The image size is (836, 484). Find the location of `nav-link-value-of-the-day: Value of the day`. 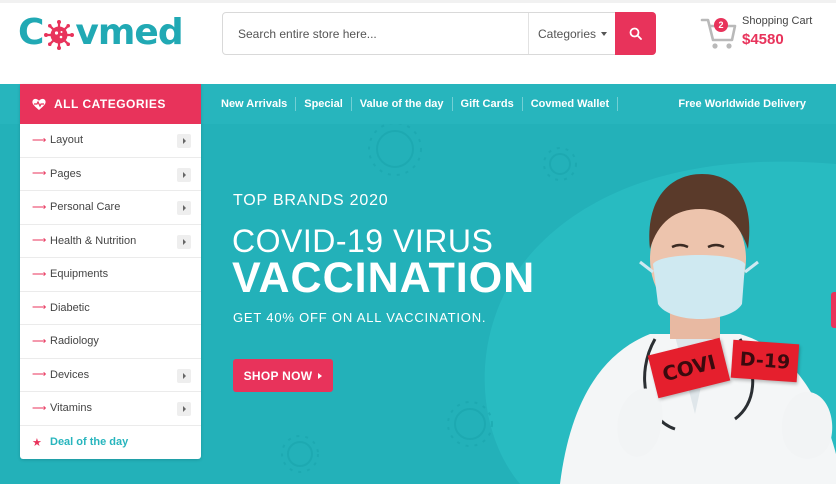

nav-link-value-of-the-day: Value of the day is located at coordinates (402, 104).